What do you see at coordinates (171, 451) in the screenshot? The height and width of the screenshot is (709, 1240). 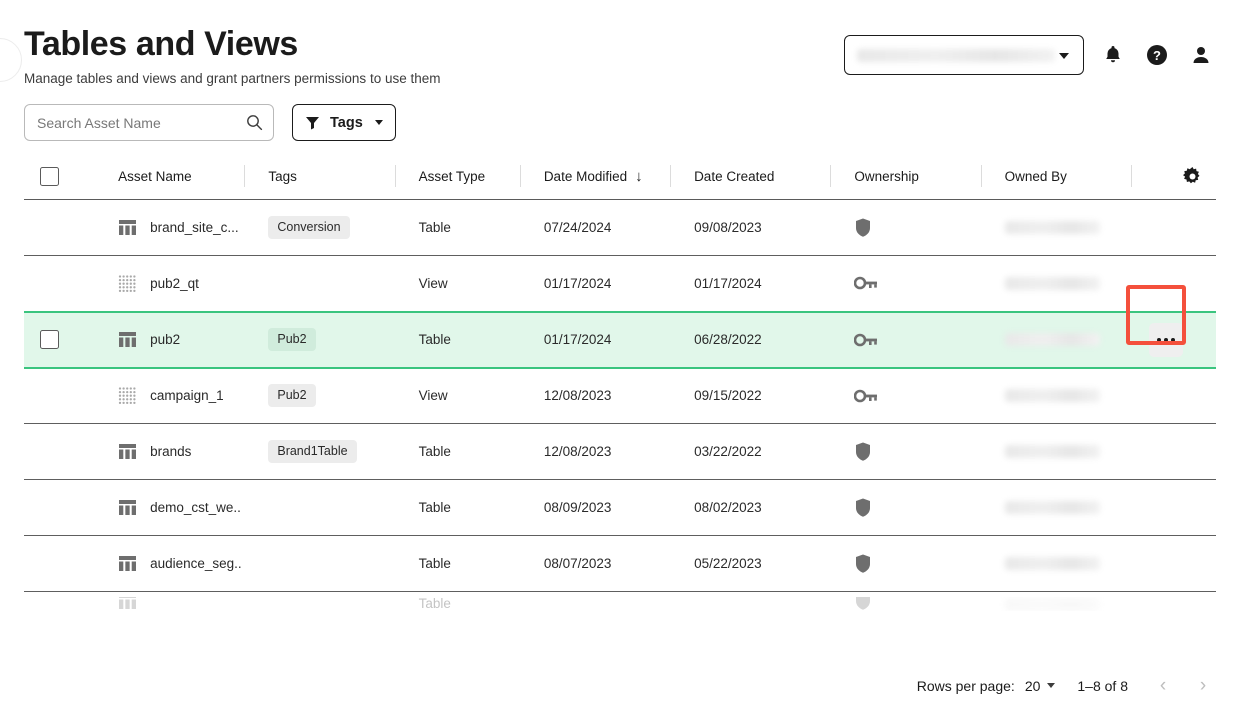 I see `asset-name-text: brands` at bounding box center [171, 451].